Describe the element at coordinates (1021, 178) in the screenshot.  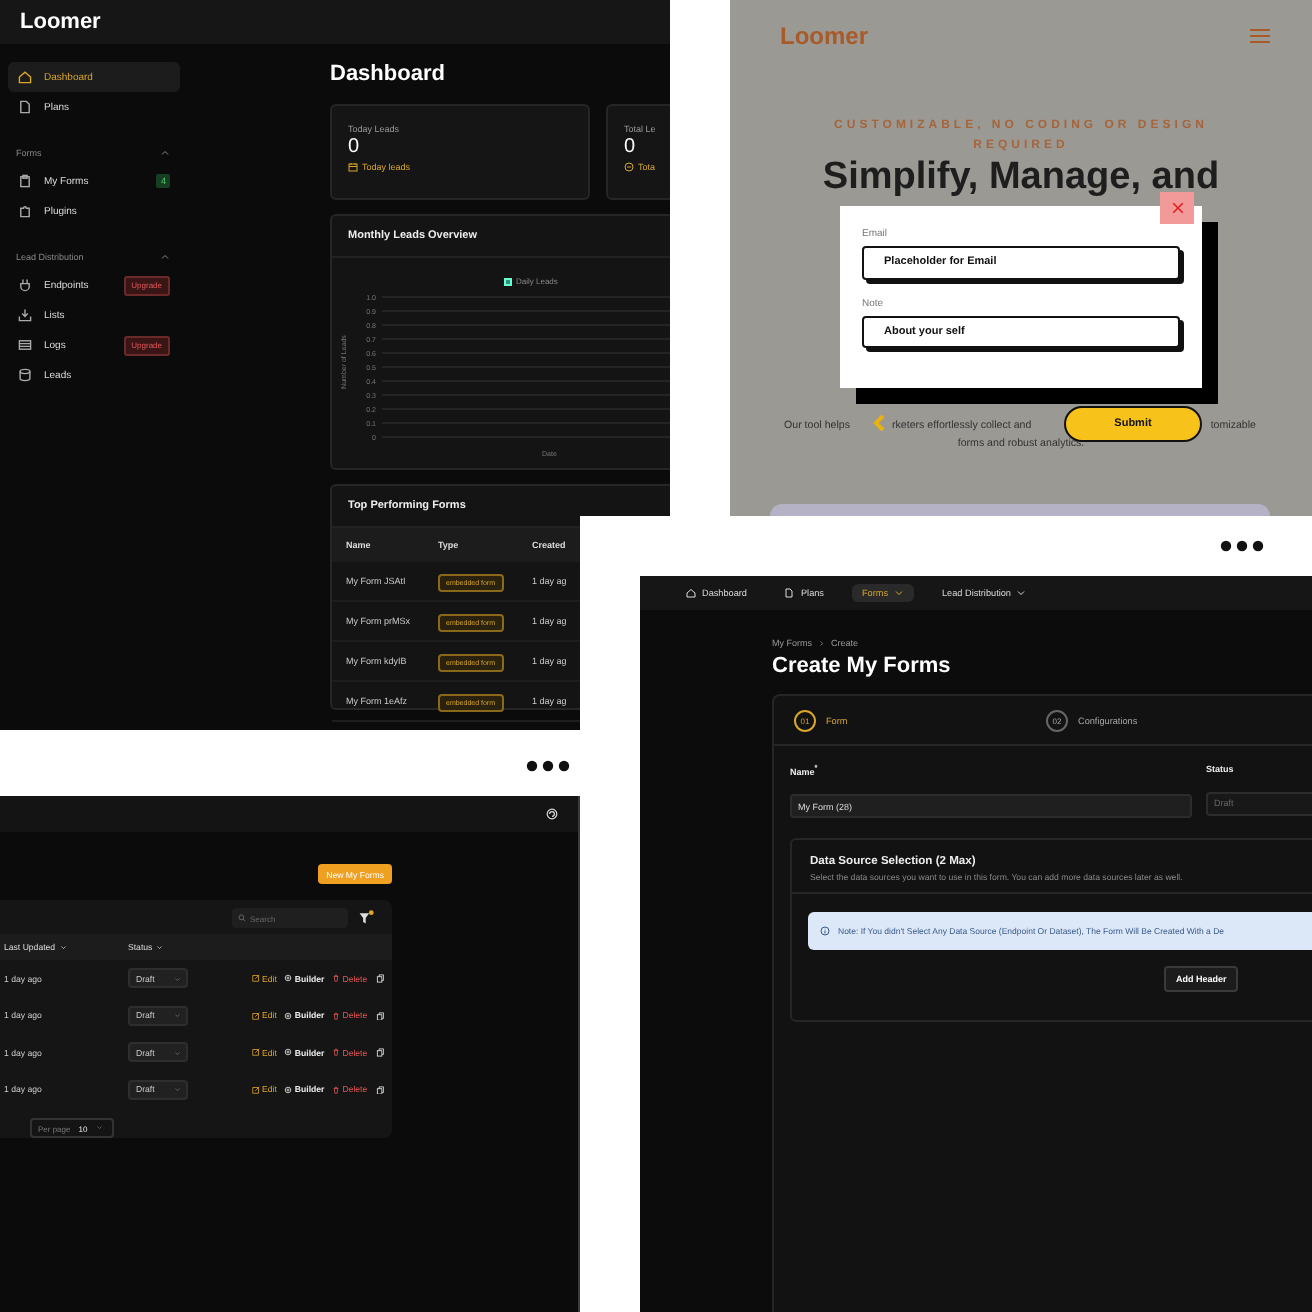
I see `headline: Simplify, Manage, and` at that location.